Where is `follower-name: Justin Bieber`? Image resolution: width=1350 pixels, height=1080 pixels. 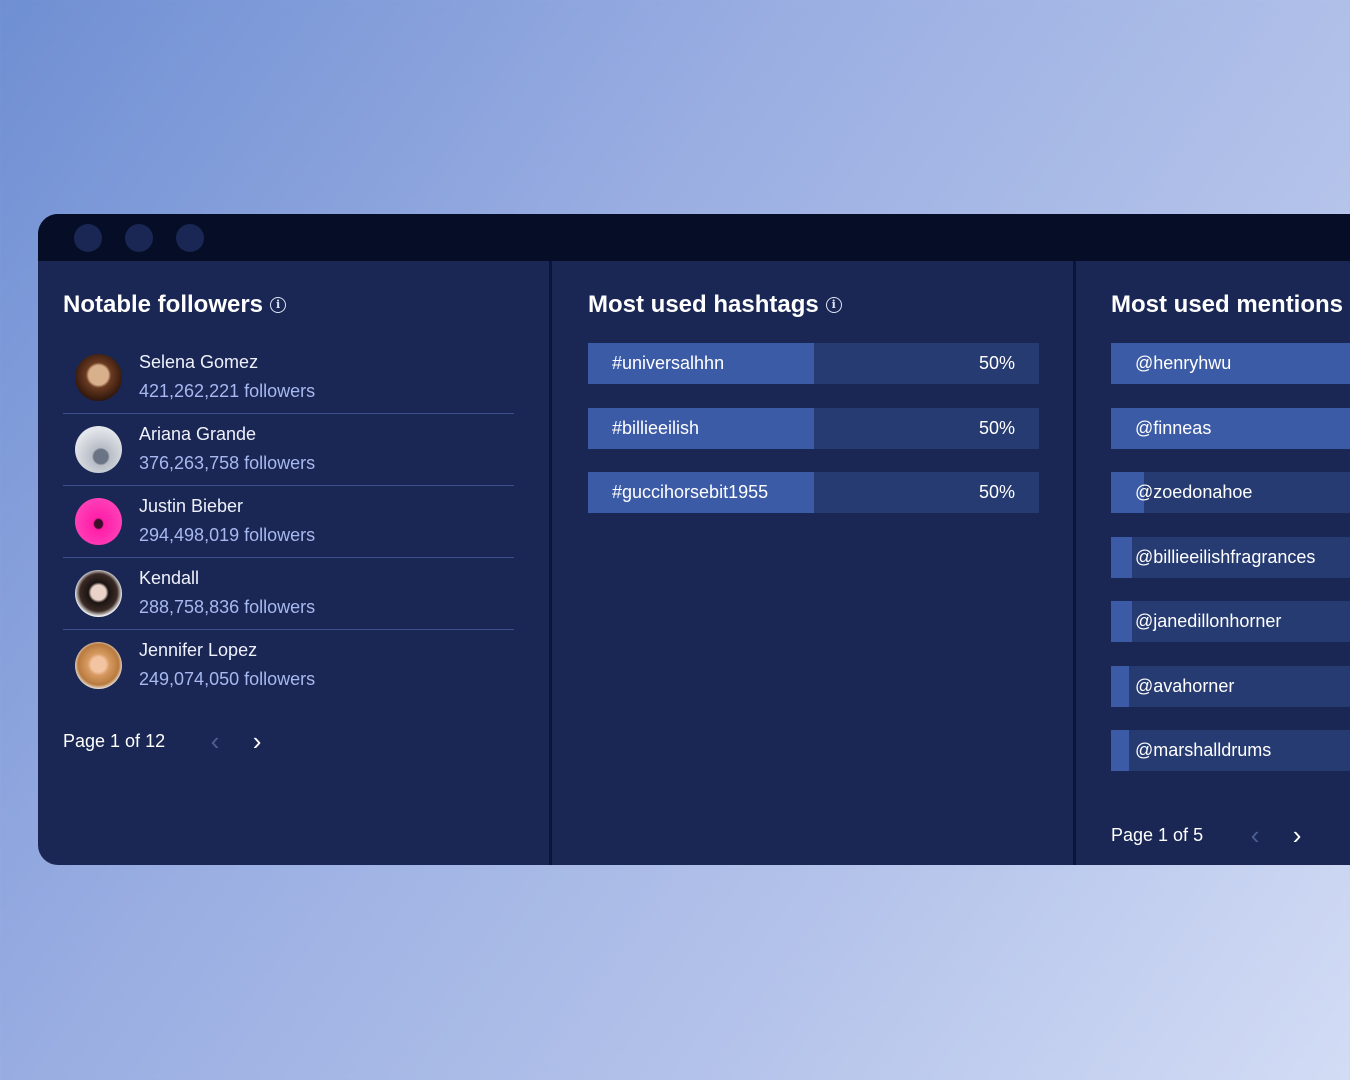
follower-name: Justin Bieber is located at coordinates (191, 506).